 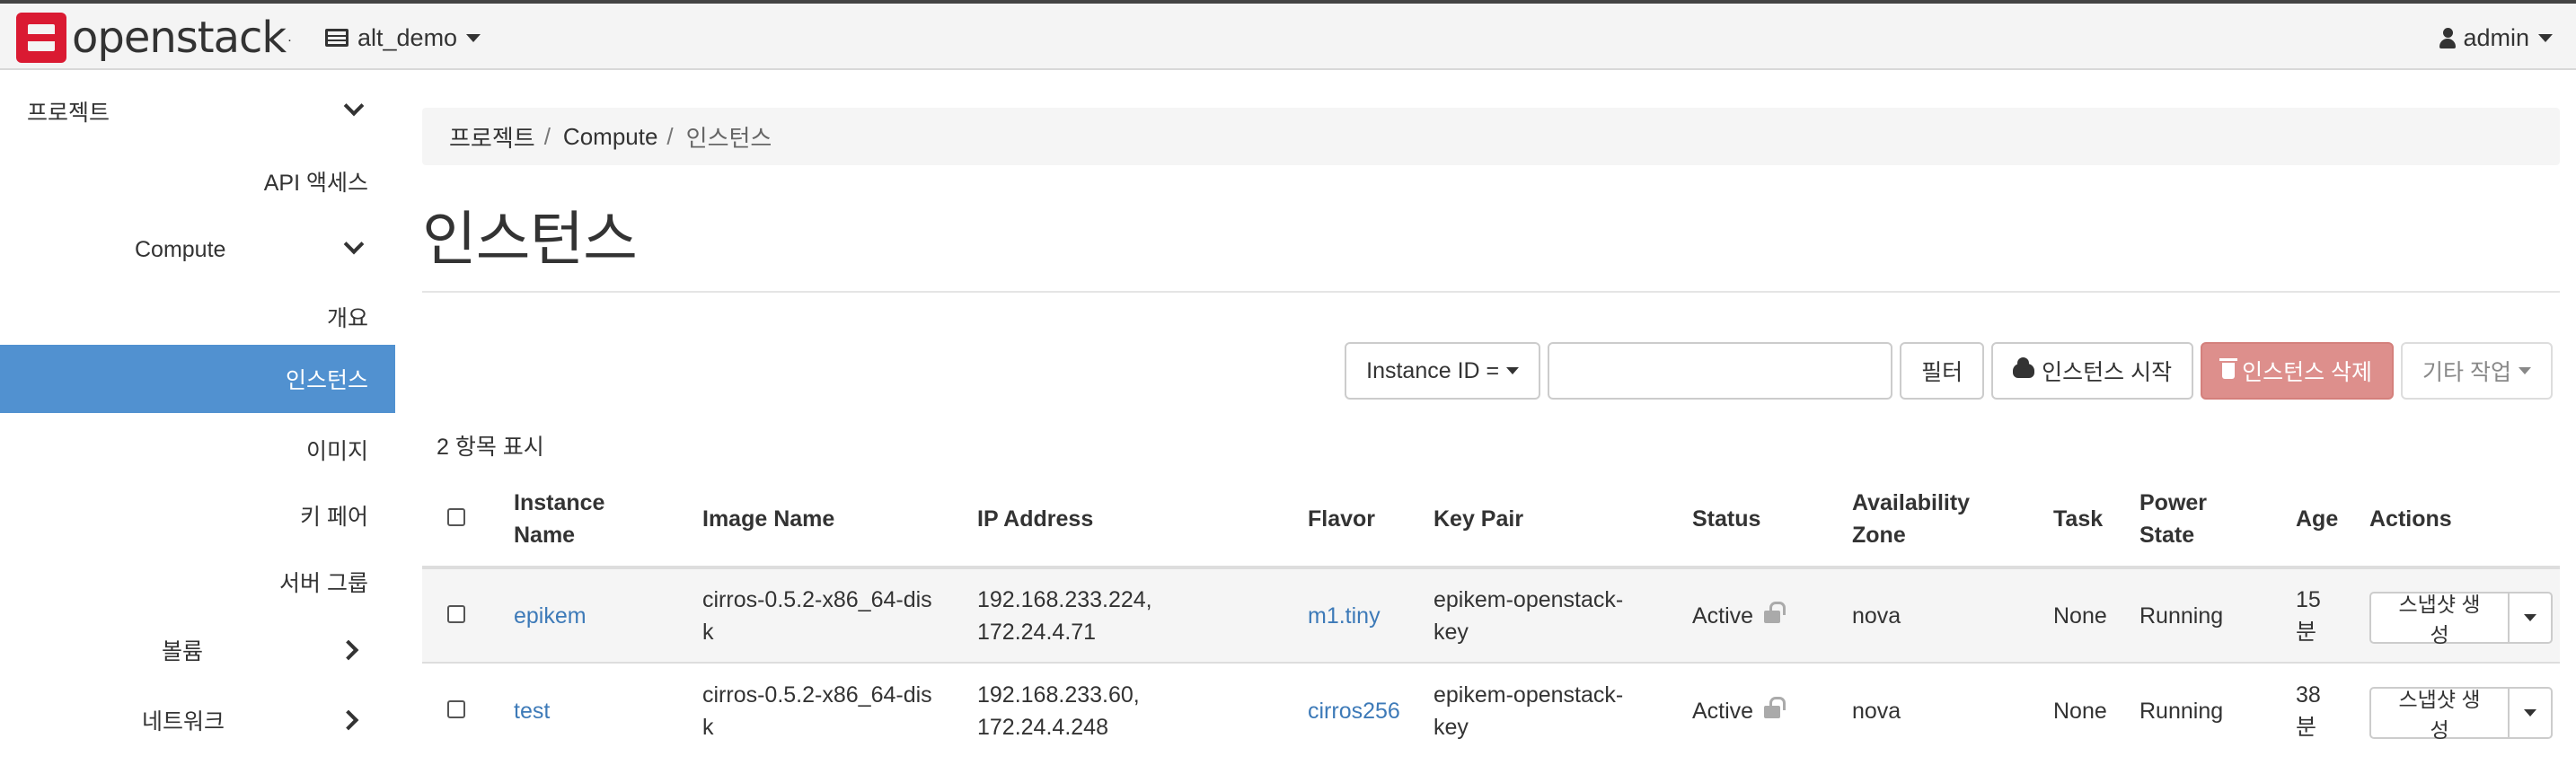 What do you see at coordinates (1879, 535) in the screenshot?
I see `header-text: Zone` at bounding box center [1879, 535].